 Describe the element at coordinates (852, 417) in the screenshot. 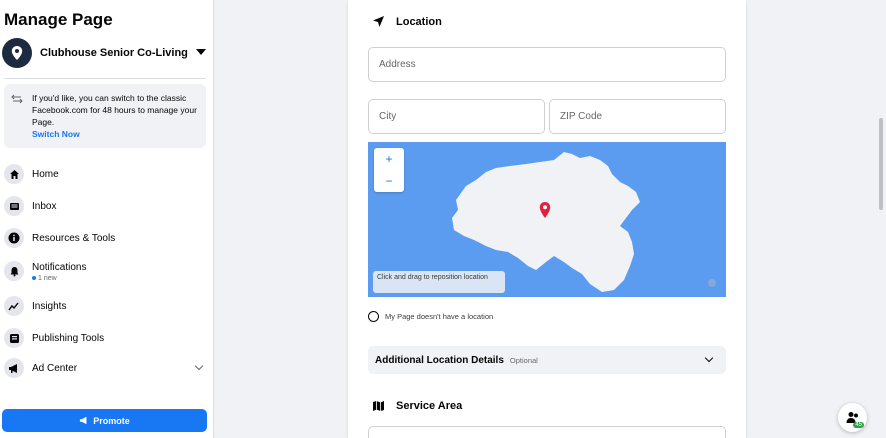

I see `contacts-button: 45` at that location.